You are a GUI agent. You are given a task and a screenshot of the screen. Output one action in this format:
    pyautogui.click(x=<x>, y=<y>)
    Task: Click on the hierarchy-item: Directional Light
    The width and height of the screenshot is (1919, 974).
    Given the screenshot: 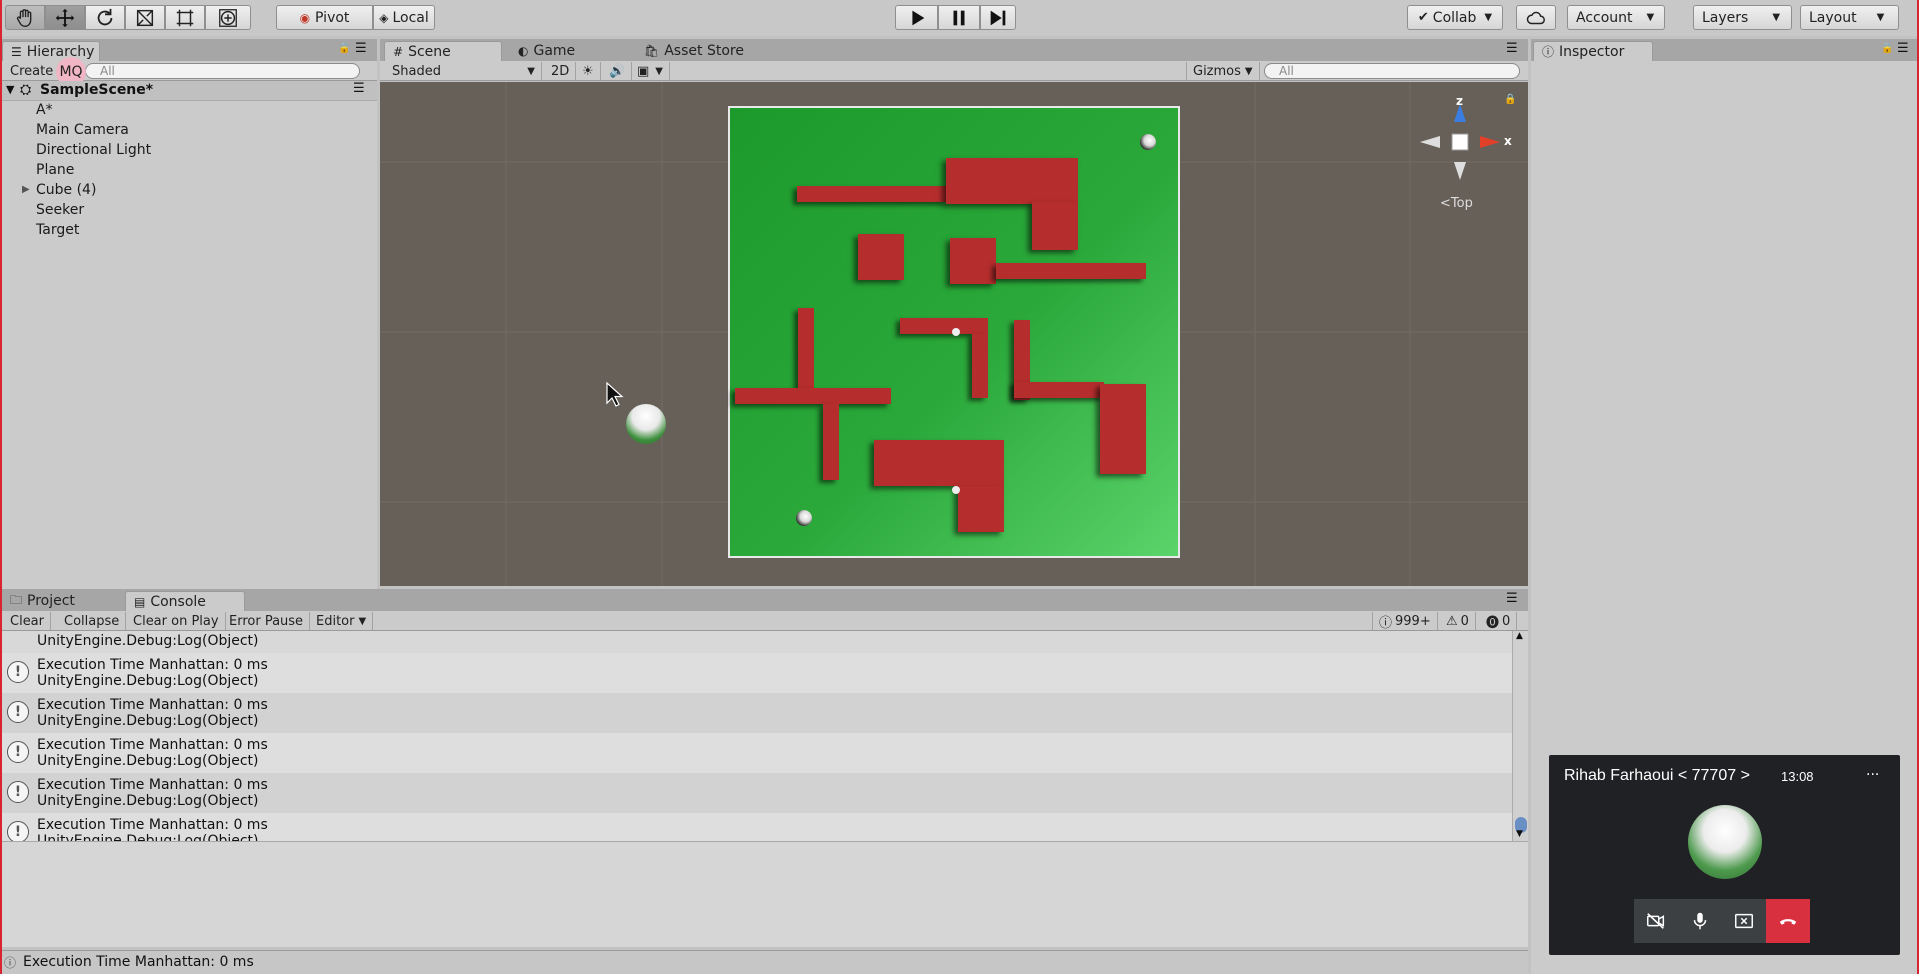 What is the action you would take?
    pyautogui.click(x=93, y=150)
    